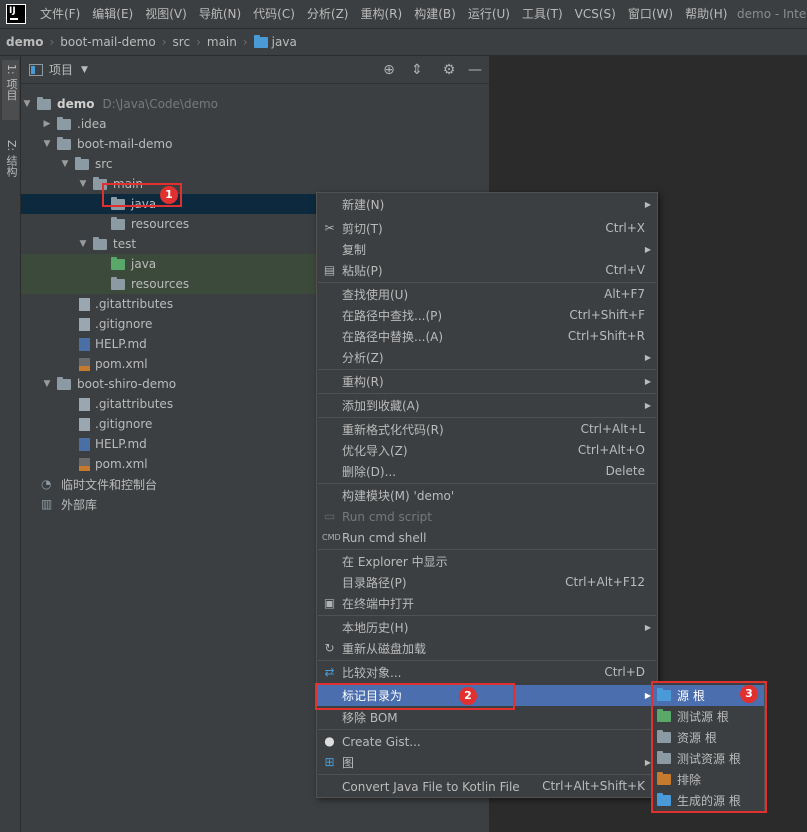  Describe the element at coordinates (255, 70) in the screenshot. I see `project-panel-header: 项目 ▼ ⊕ ⇕ ⚙ —` at that location.